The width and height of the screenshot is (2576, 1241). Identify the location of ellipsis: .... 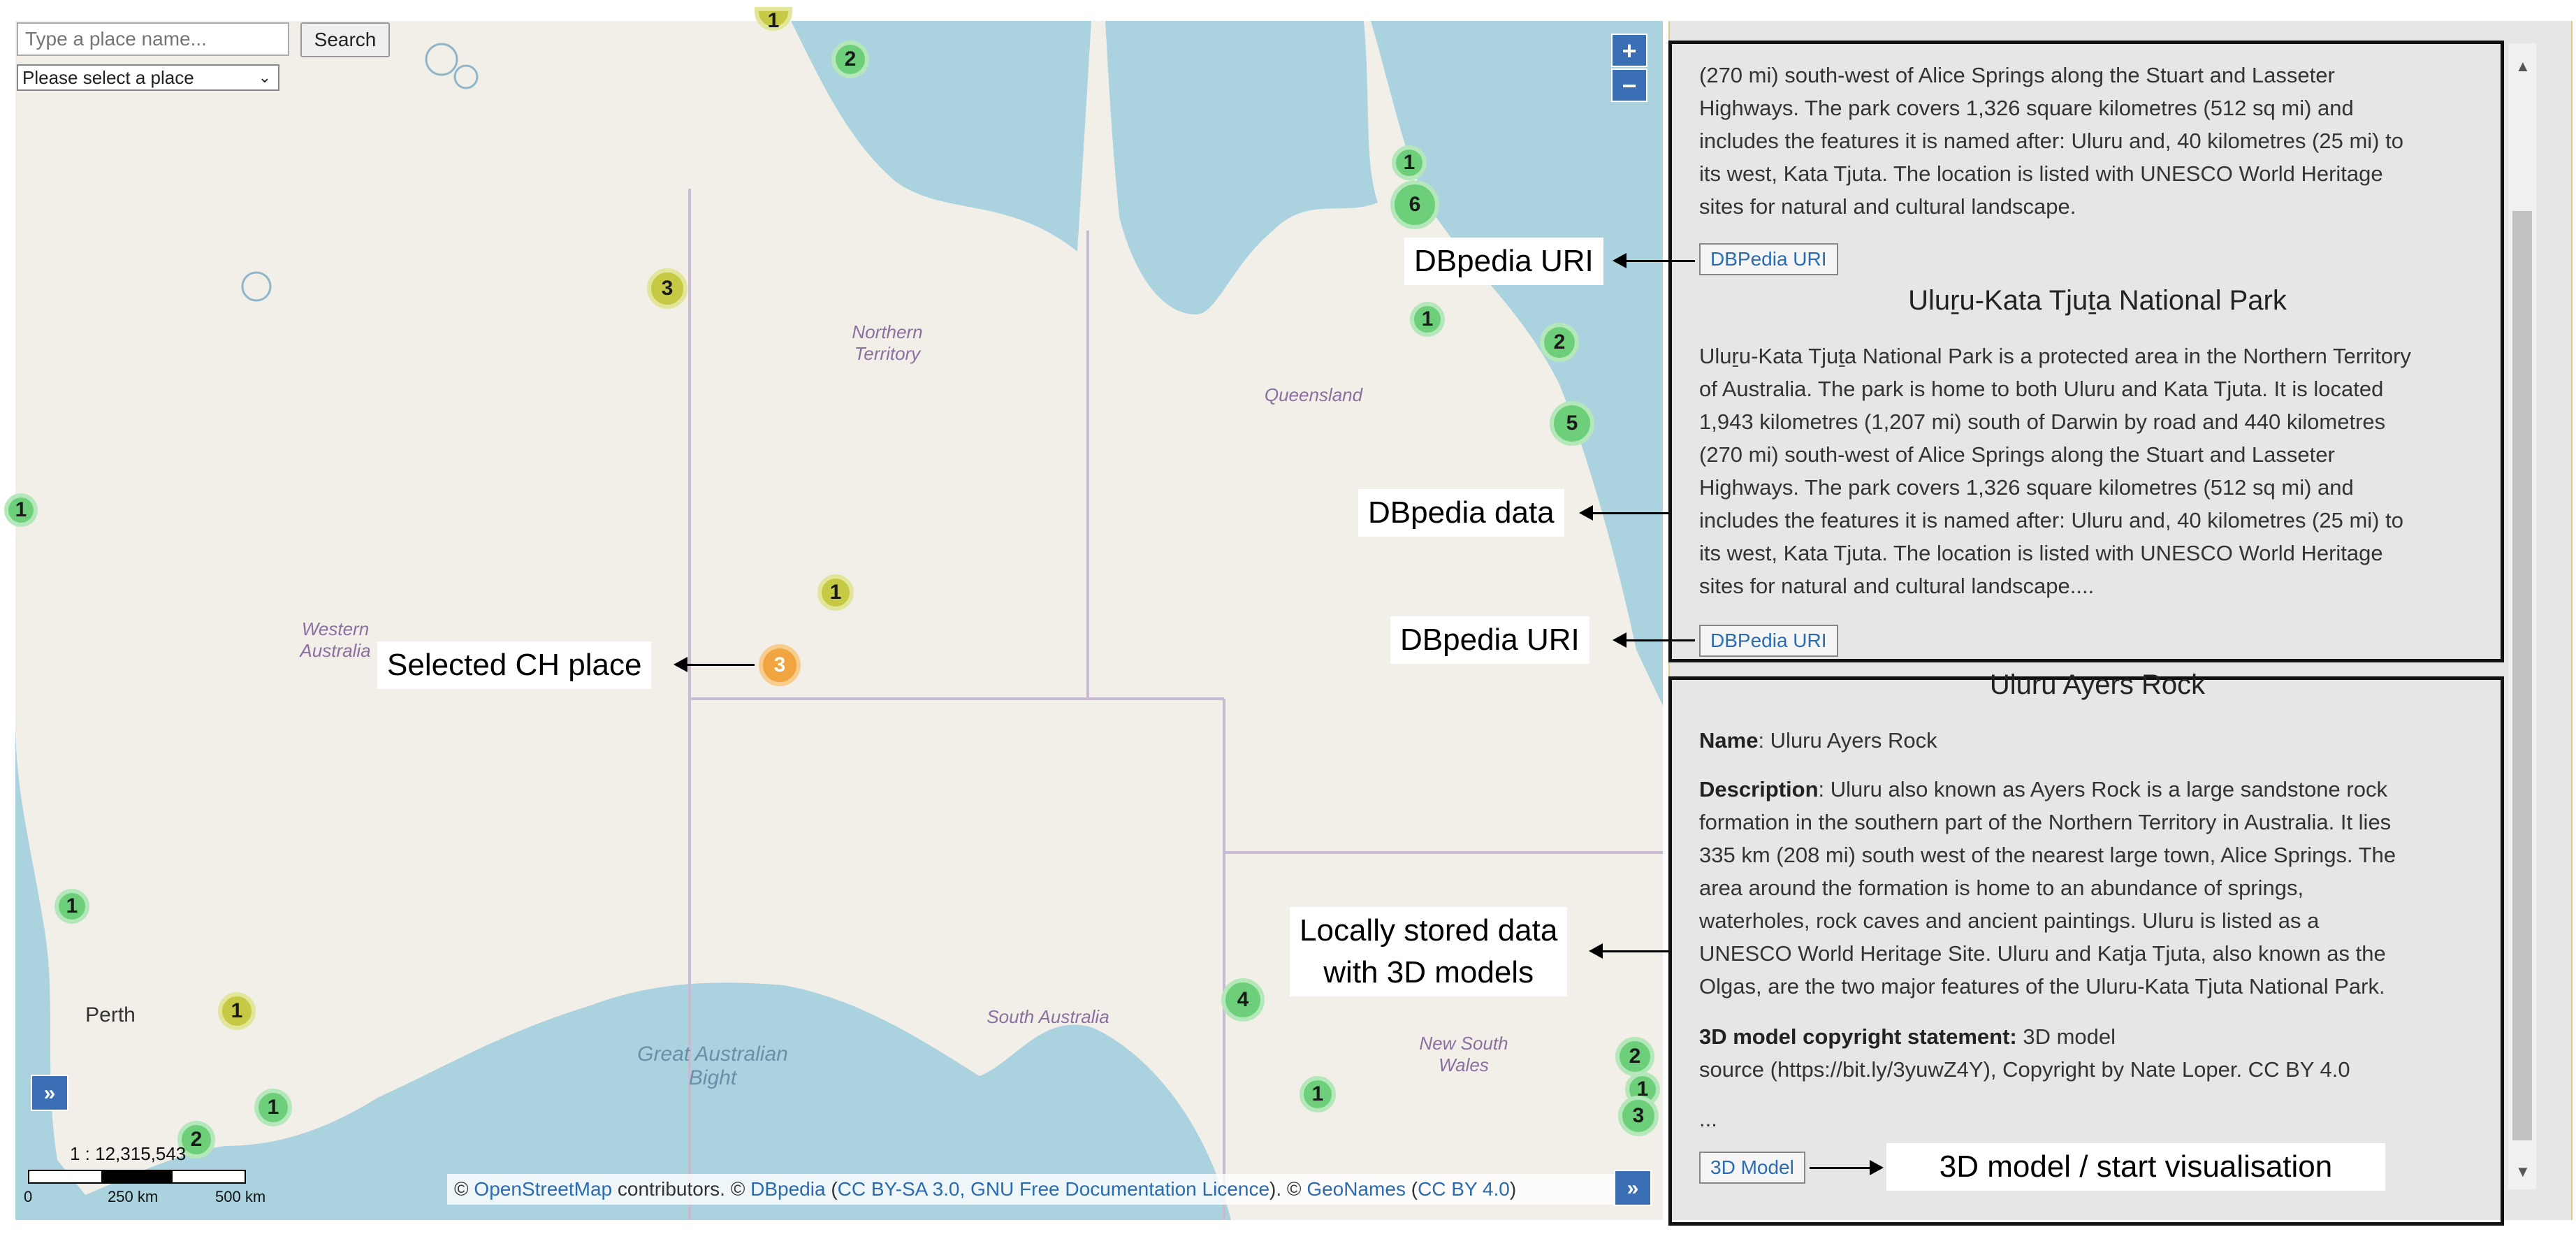
(1708, 1119).